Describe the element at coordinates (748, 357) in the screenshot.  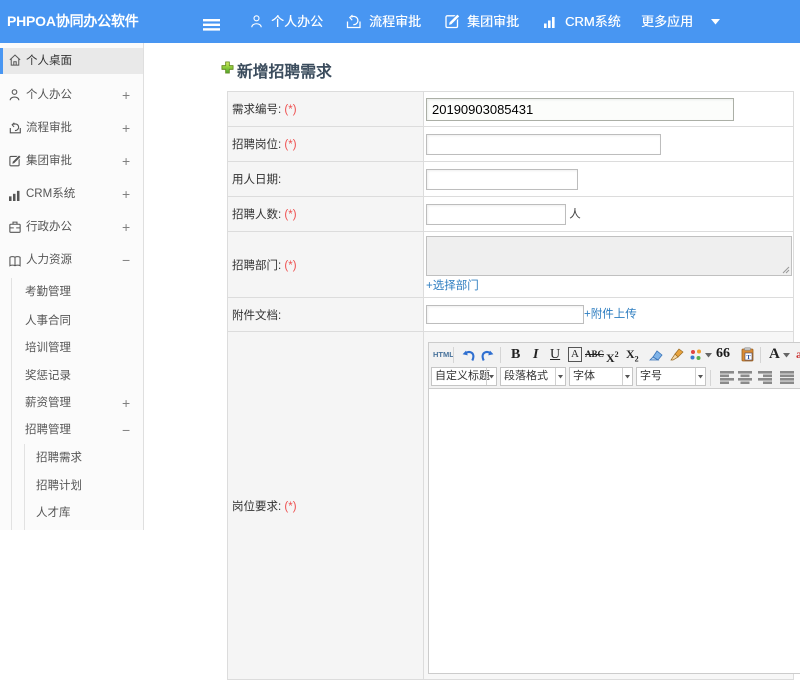
I see `svg-text: T` at that location.